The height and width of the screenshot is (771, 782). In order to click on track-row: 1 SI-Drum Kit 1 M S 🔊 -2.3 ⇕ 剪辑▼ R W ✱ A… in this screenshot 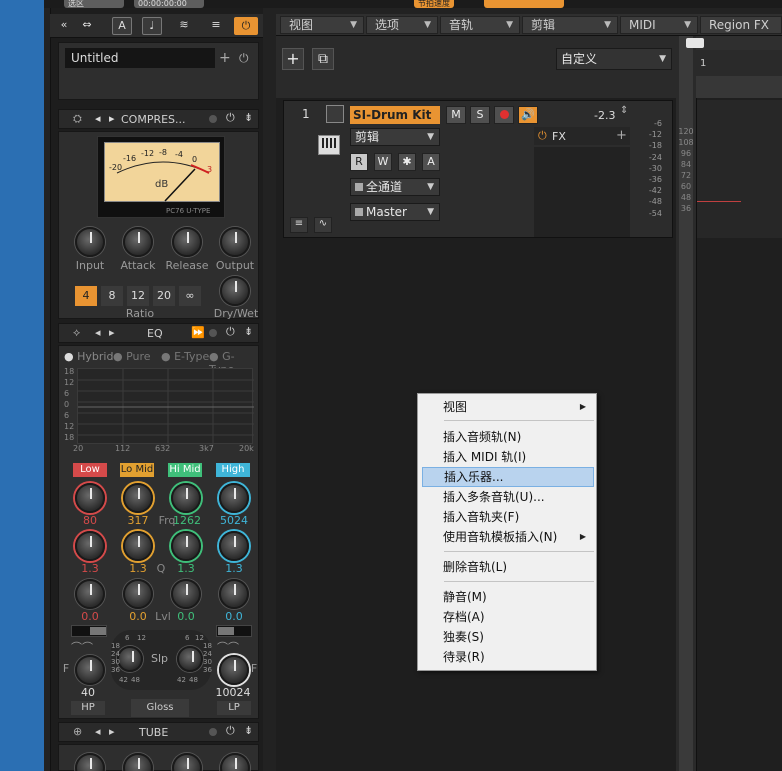, I will do `click(478, 169)`.